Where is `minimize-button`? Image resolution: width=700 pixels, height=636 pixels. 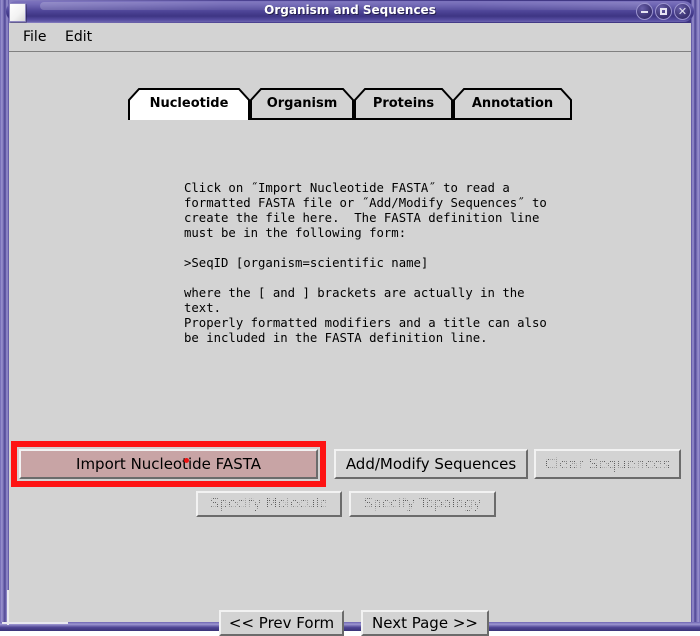 minimize-button is located at coordinates (644, 11).